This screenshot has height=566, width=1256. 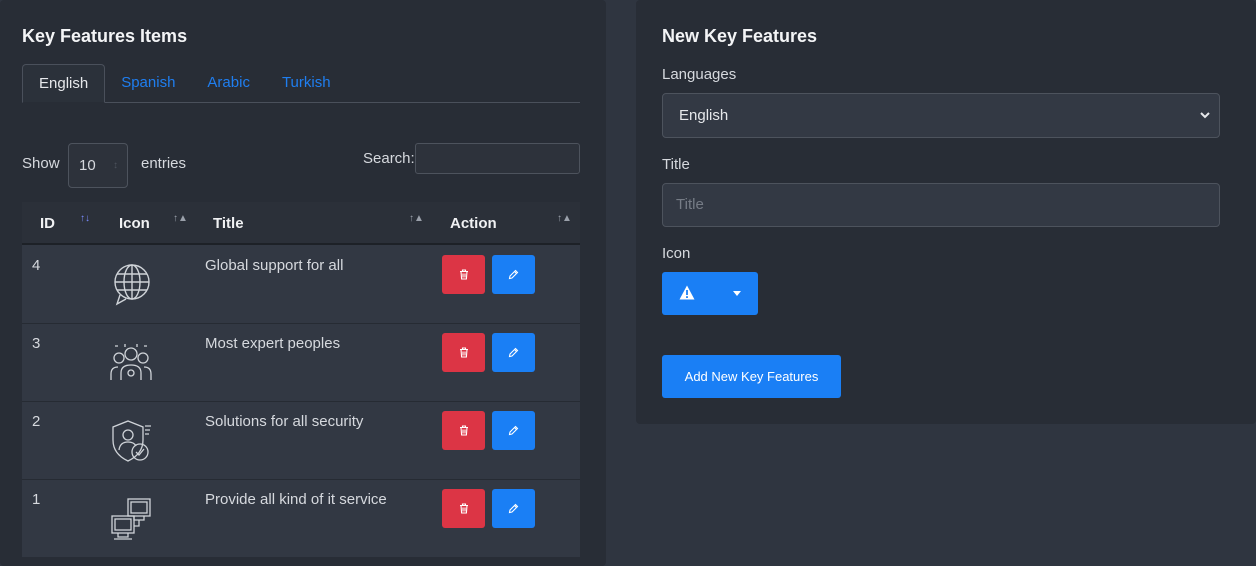 I want to click on entries-length-value: 10, so click(x=87, y=165).